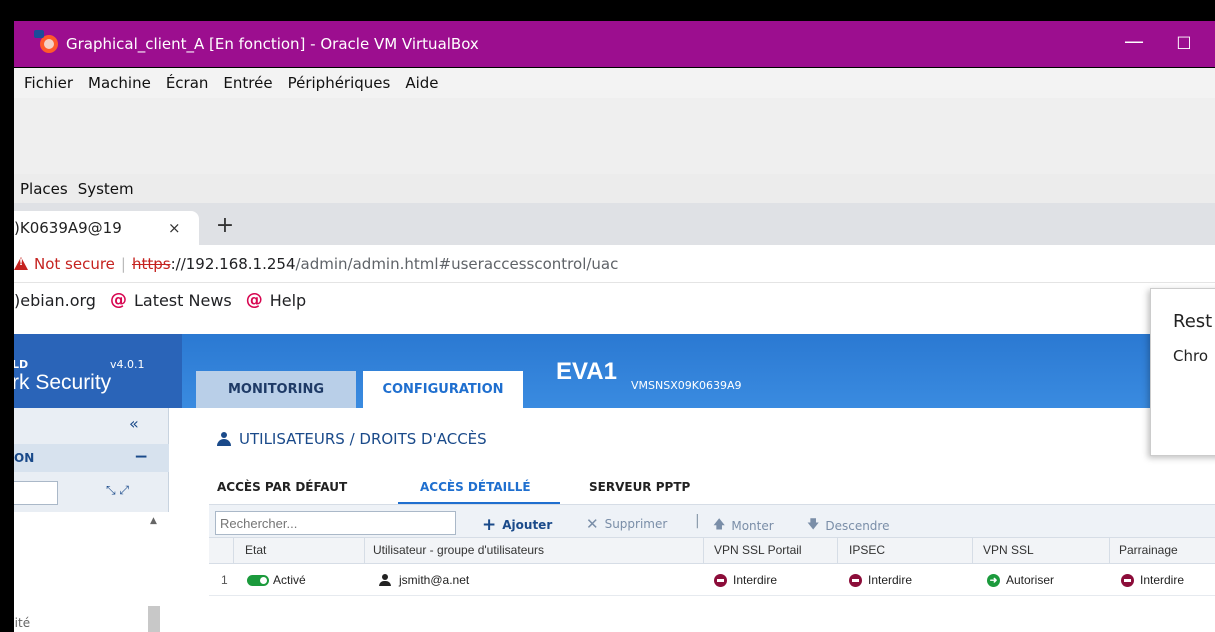  Describe the element at coordinates (352, 439) in the screenshot. I see `page-title: UTILISATEURS / DROITS D'ACCÈS` at that location.